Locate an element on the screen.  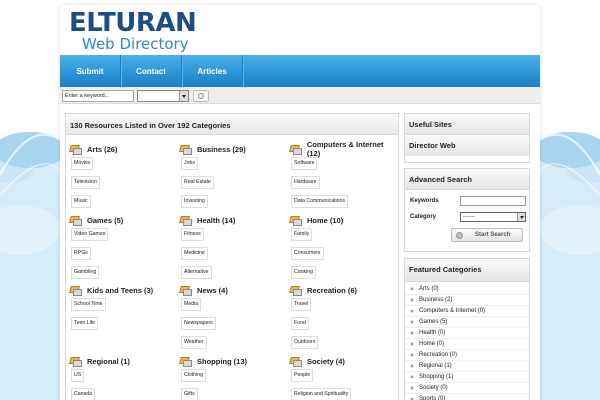
gear-icon is located at coordinates (459, 235).